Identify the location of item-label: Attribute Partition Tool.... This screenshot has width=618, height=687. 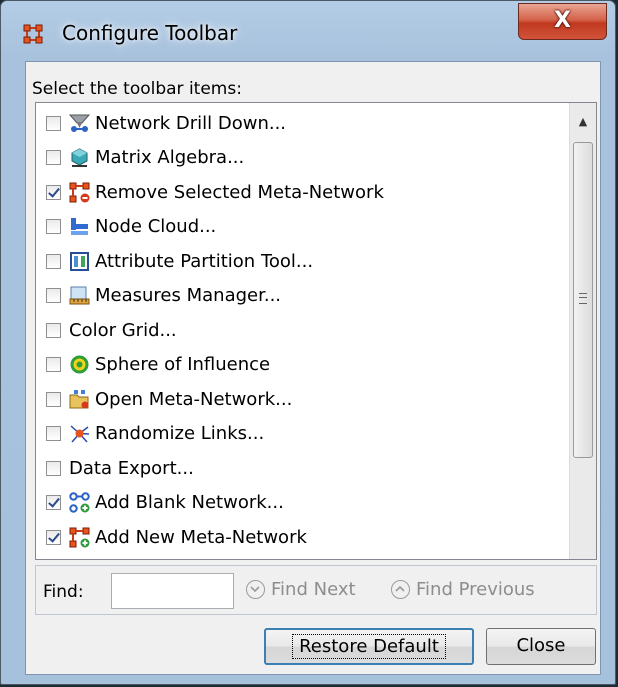
(204, 261).